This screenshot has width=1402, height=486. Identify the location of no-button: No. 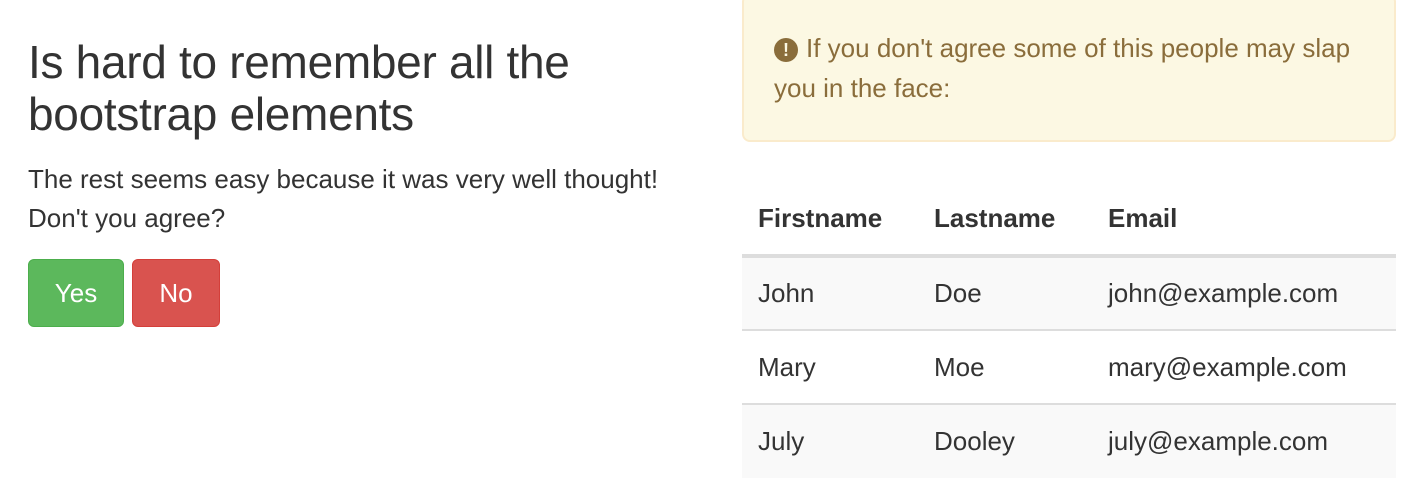
(176, 293).